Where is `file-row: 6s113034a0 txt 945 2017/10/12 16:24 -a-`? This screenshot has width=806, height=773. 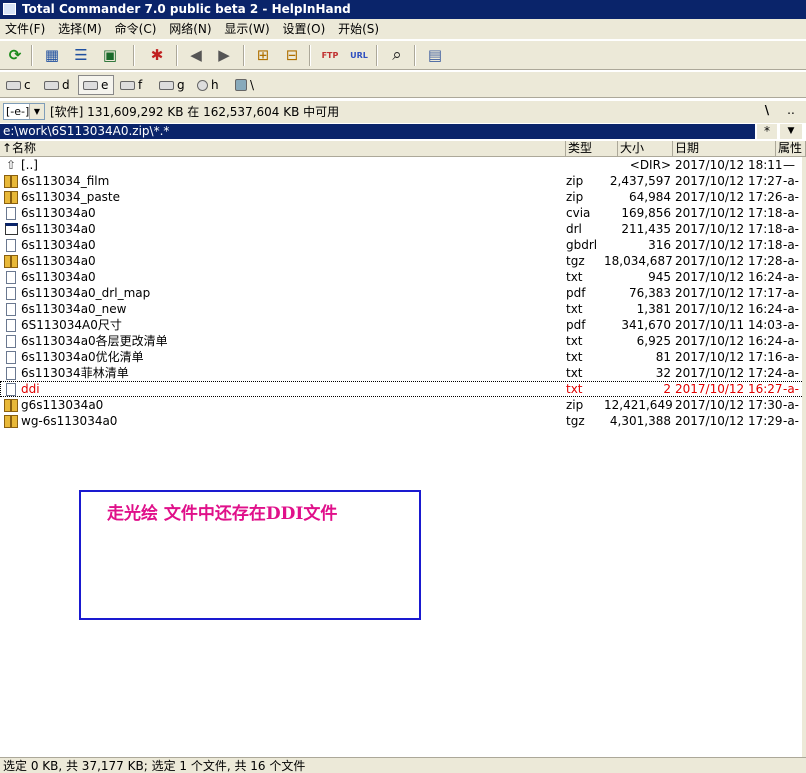 file-row: 6s113034a0 txt 945 2017/10/12 16:24 -a- is located at coordinates (403, 277).